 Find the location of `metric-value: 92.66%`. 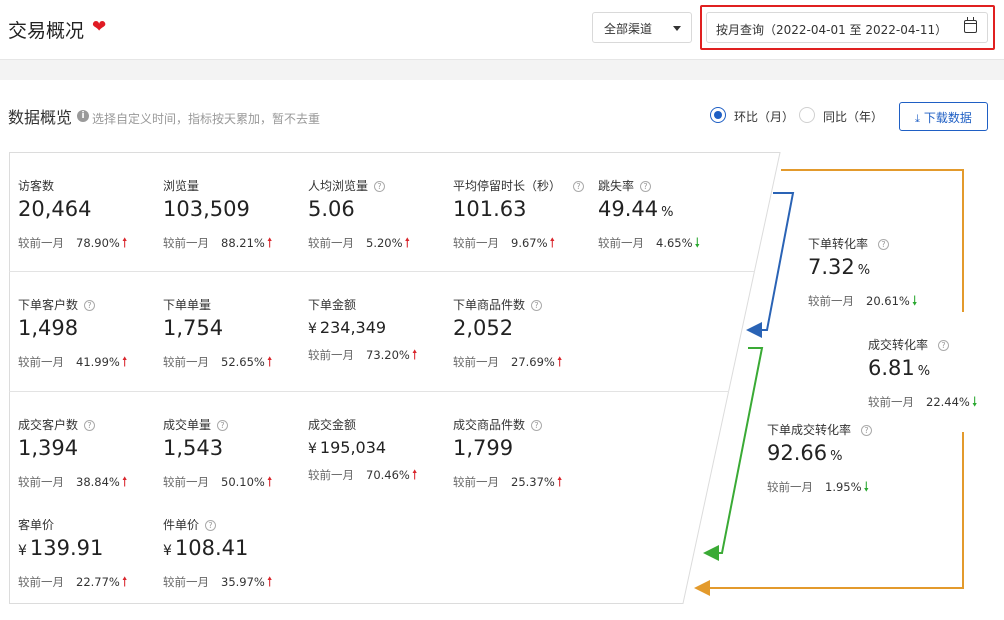

metric-value: 92.66% is located at coordinates (804, 453).